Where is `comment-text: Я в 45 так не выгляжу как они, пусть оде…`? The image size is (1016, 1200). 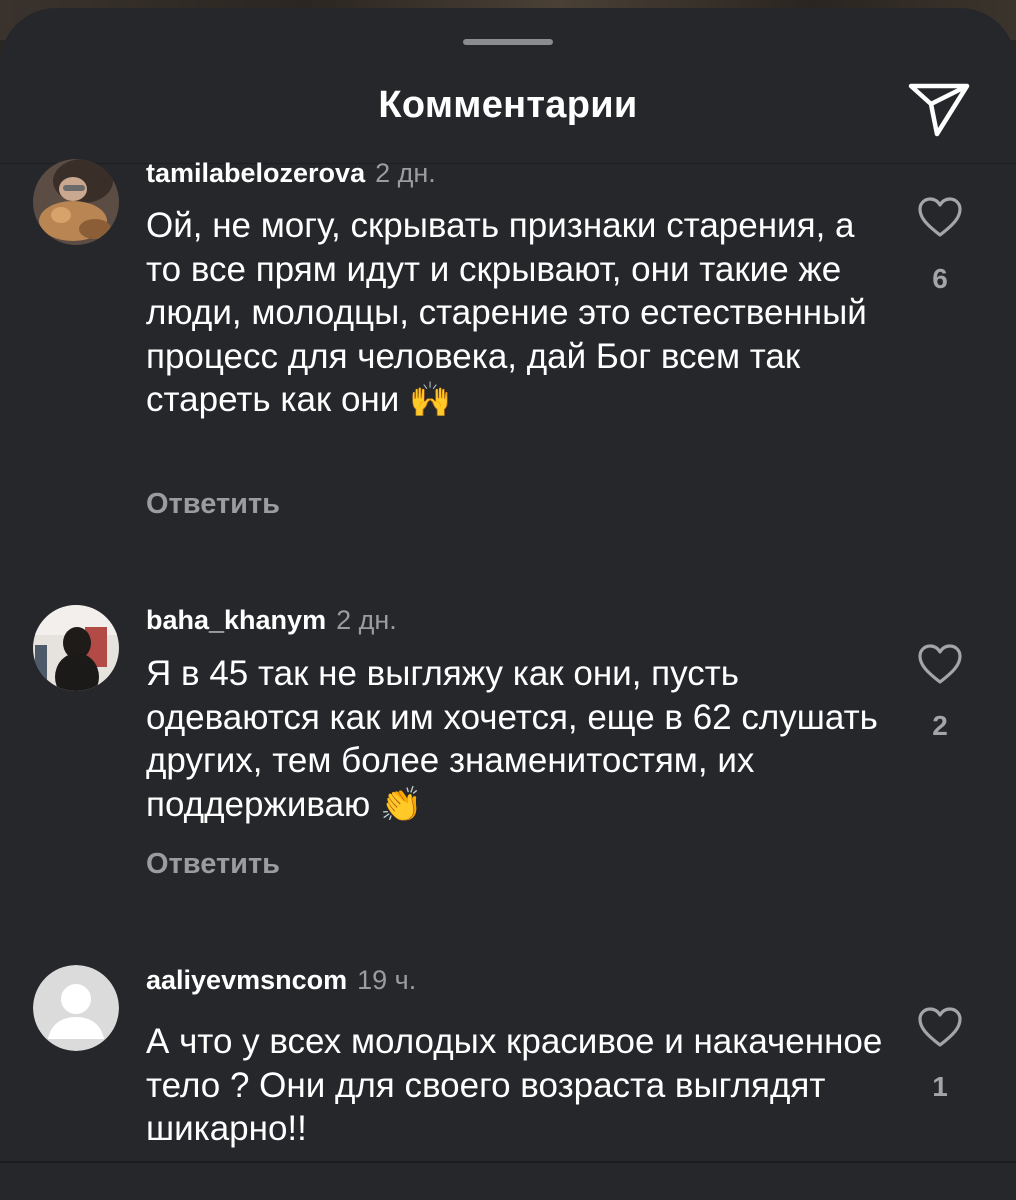 comment-text: Я в 45 так не выгляжу как они, пусть оде… is located at coordinates (516, 739).